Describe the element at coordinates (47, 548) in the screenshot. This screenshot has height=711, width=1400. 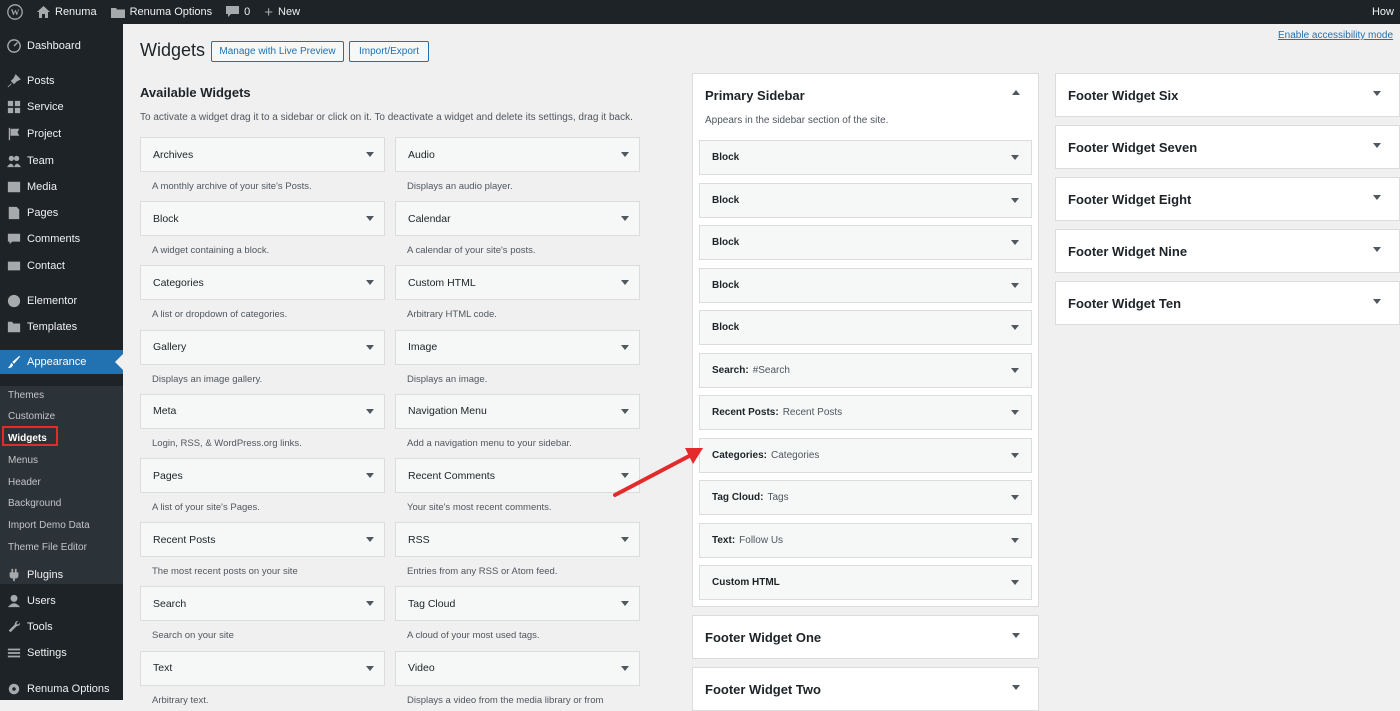
I see `submenu-item-theme-file-editor: Theme File Editor` at that location.